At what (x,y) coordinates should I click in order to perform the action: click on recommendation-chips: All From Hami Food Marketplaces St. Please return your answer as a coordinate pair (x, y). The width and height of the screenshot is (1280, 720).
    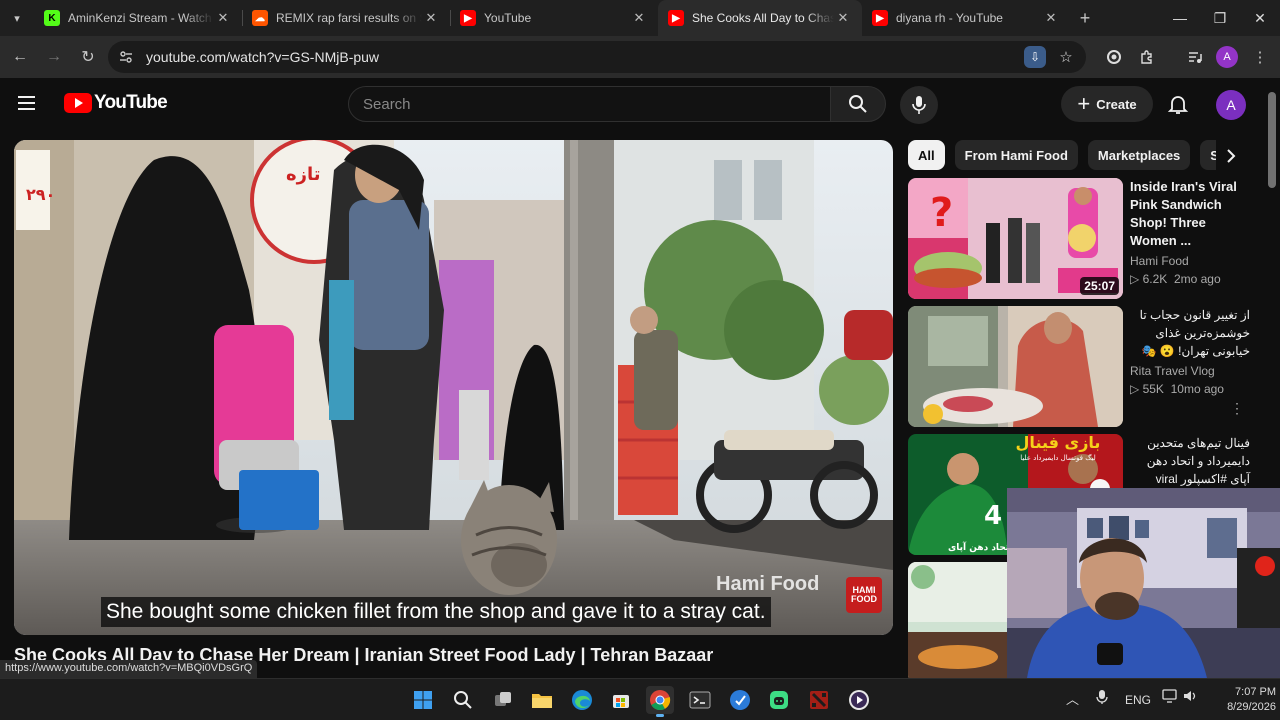
    Looking at the image, I should click on (1062, 156).